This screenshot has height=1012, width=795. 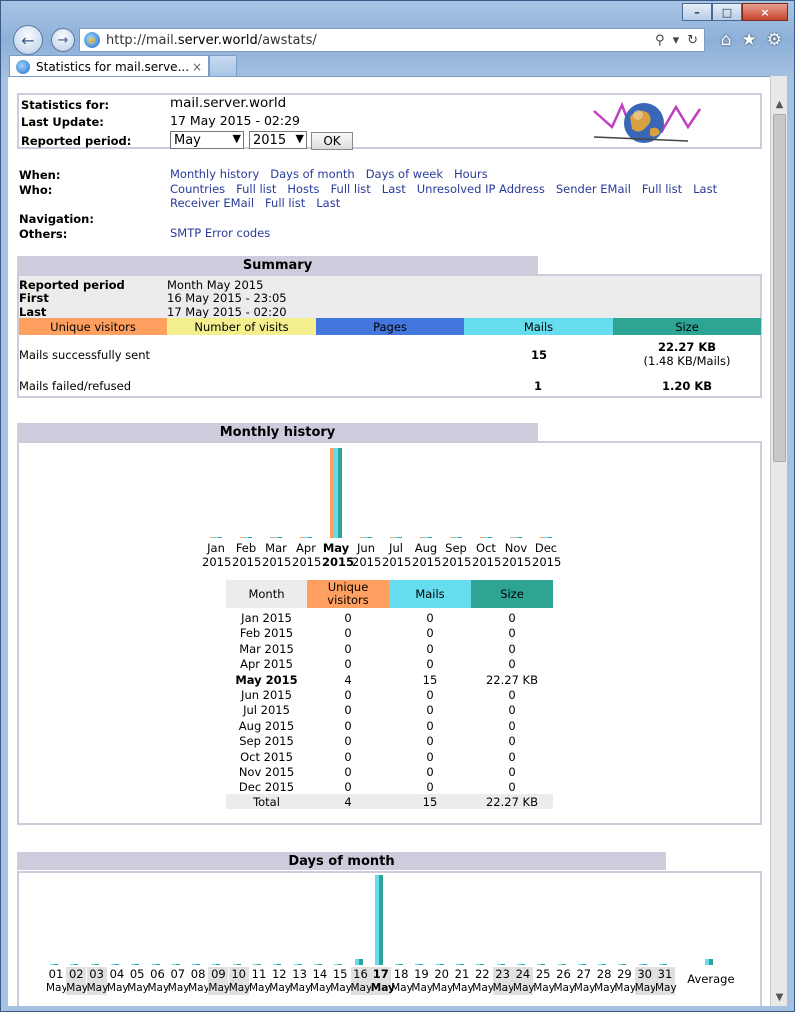 What do you see at coordinates (214, 174) in the screenshot?
I see `when-link-monthly-history: Monthly history` at bounding box center [214, 174].